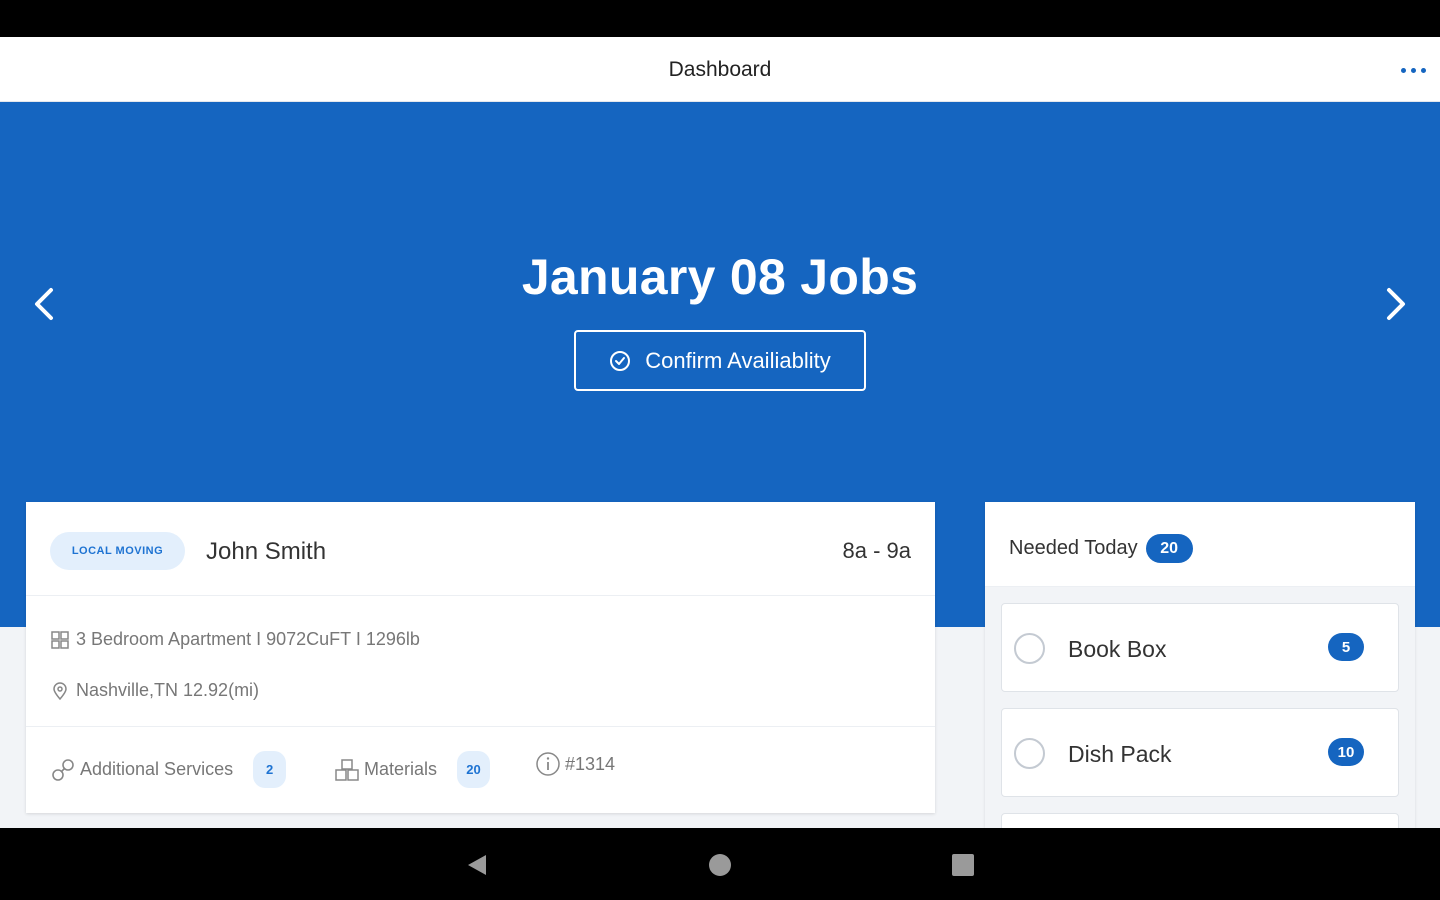  I want to click on needed-today-panel: Needed Today 20 Book Box 5 Dish Pack 10, so click(1200, 665).